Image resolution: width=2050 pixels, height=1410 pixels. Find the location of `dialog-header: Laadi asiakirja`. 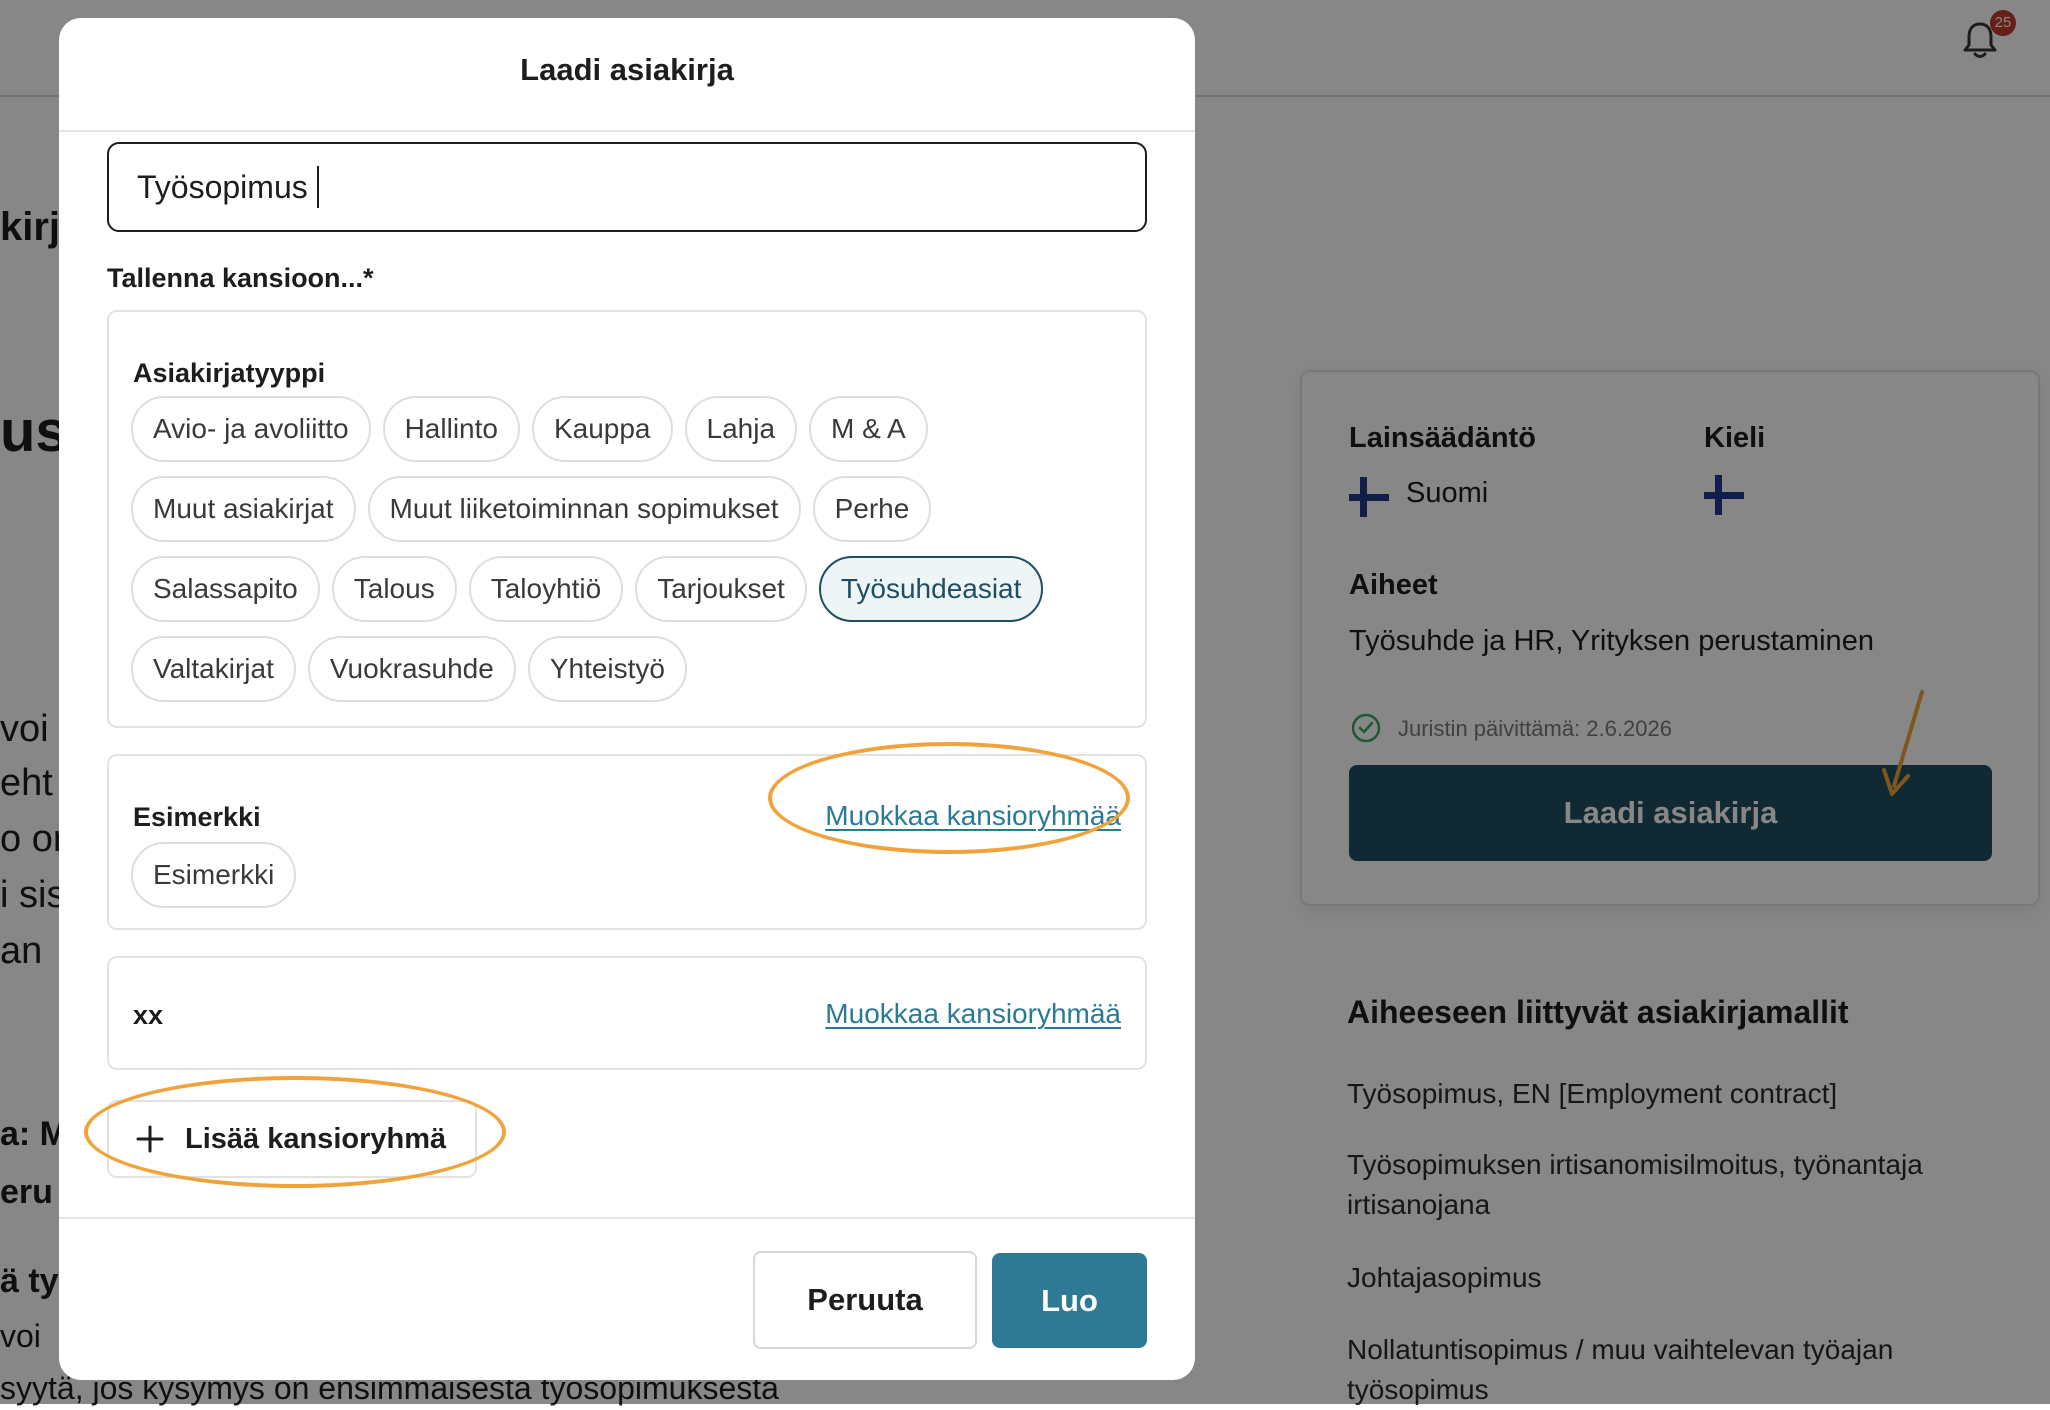

dialog-header: Laadi asiakirja is located at coordinates (627, 75).